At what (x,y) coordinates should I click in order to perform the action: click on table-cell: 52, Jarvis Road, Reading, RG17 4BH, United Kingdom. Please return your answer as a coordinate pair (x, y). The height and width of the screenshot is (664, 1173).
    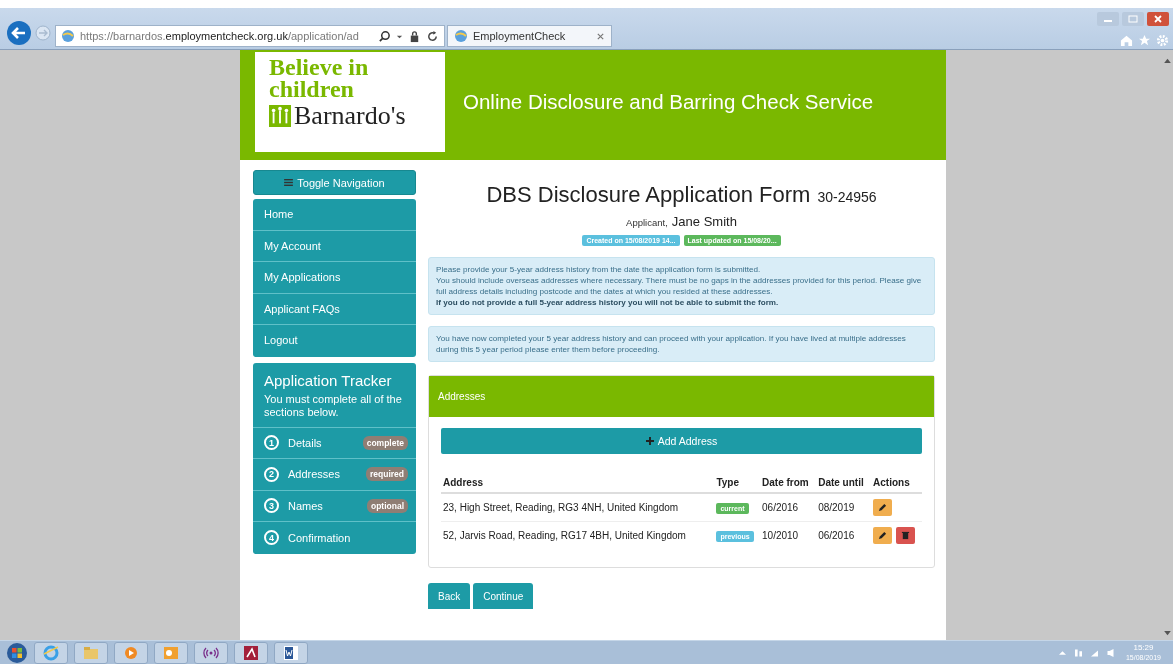
    Looking at the image, I should click on (564, 535).